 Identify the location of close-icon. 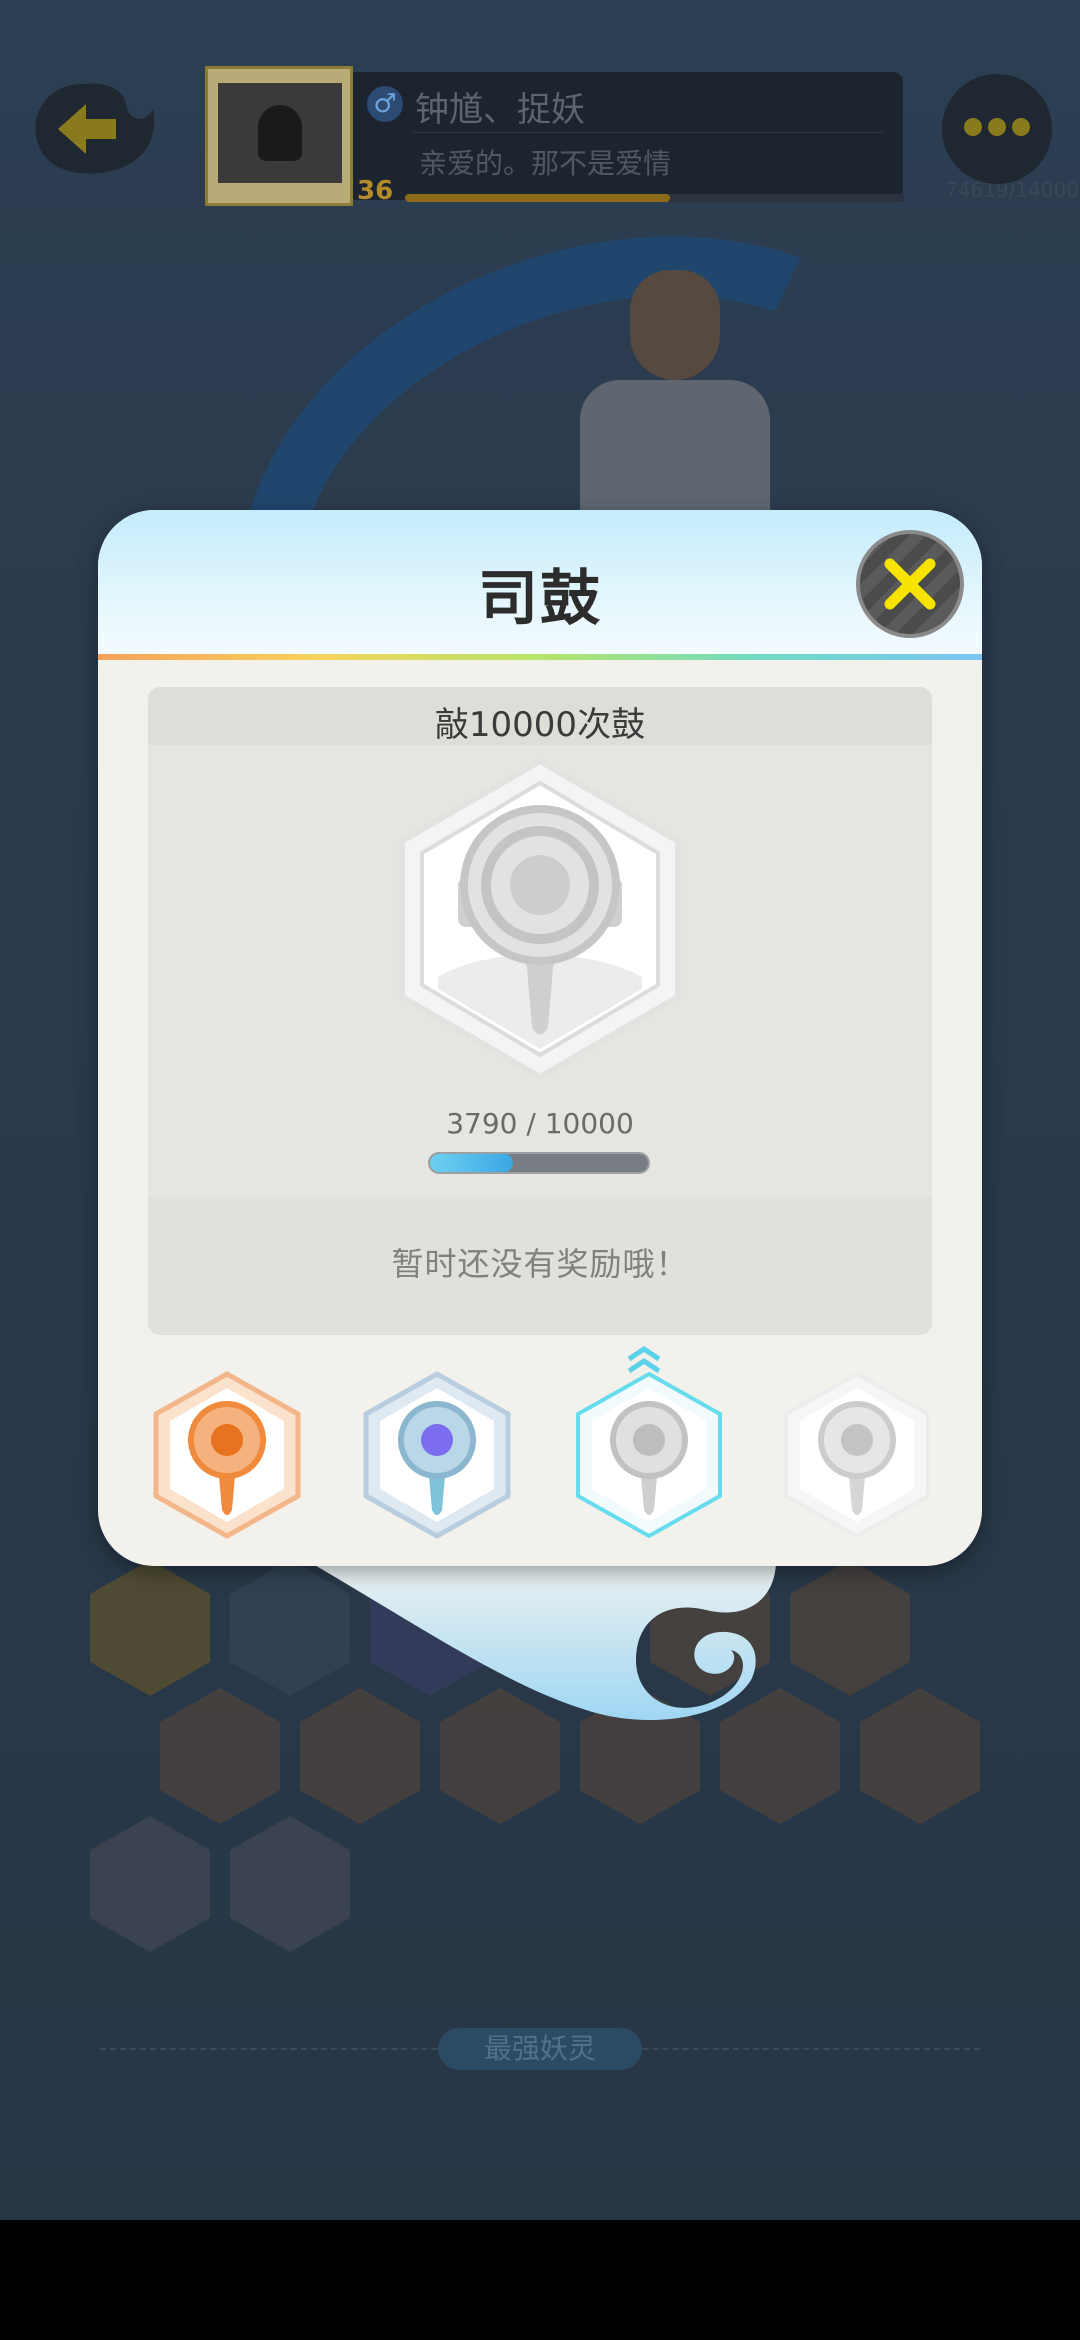
(910, 584).